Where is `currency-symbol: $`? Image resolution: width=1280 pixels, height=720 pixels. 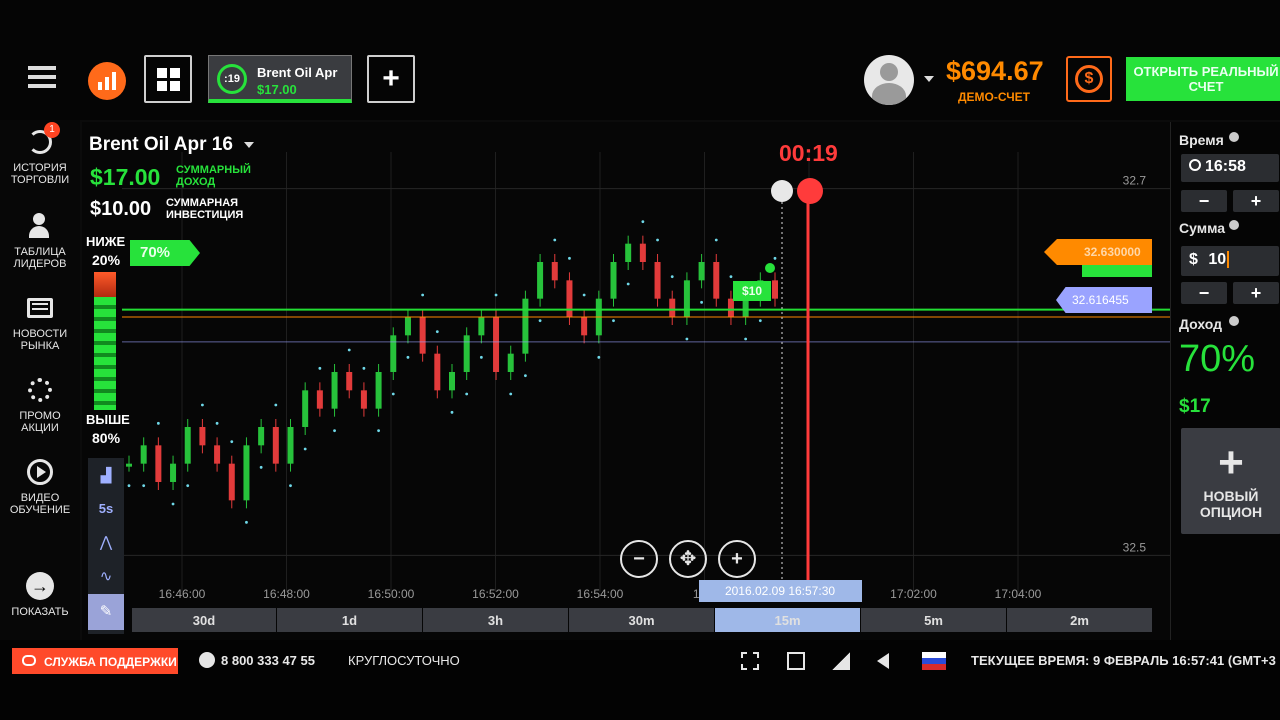
currency-symbol: $ is located at coordinates (1193, 259).